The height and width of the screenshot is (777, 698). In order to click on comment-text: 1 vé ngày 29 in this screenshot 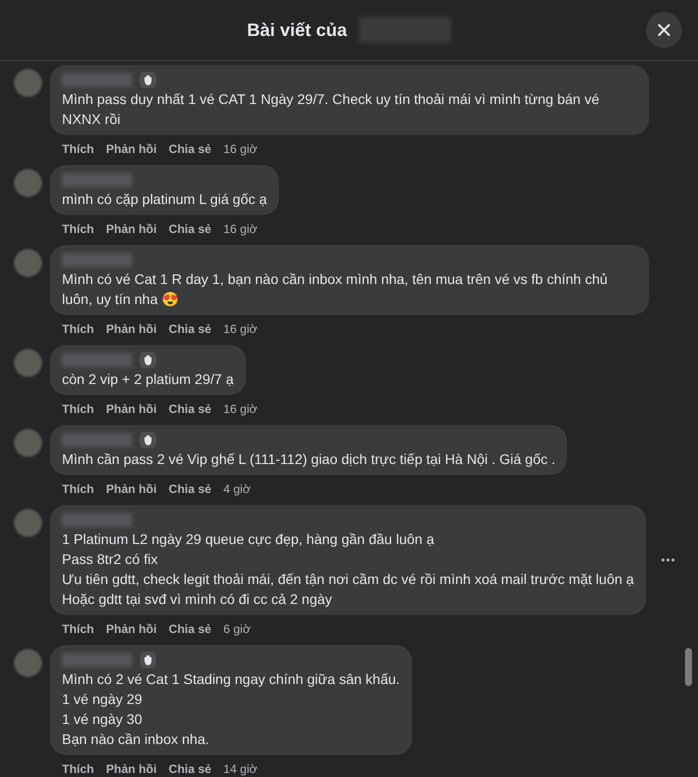, I will do `click(103, 699)`.